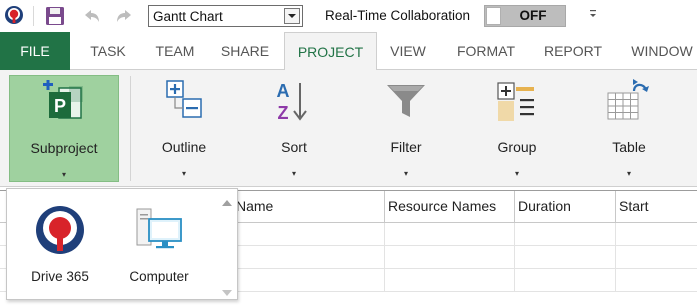 The width and height of the screenshot is (697, 305). What do you see at coordinates (629, 102) in the screenshot?
I see `table-icon` at bounding box center [629, 102].